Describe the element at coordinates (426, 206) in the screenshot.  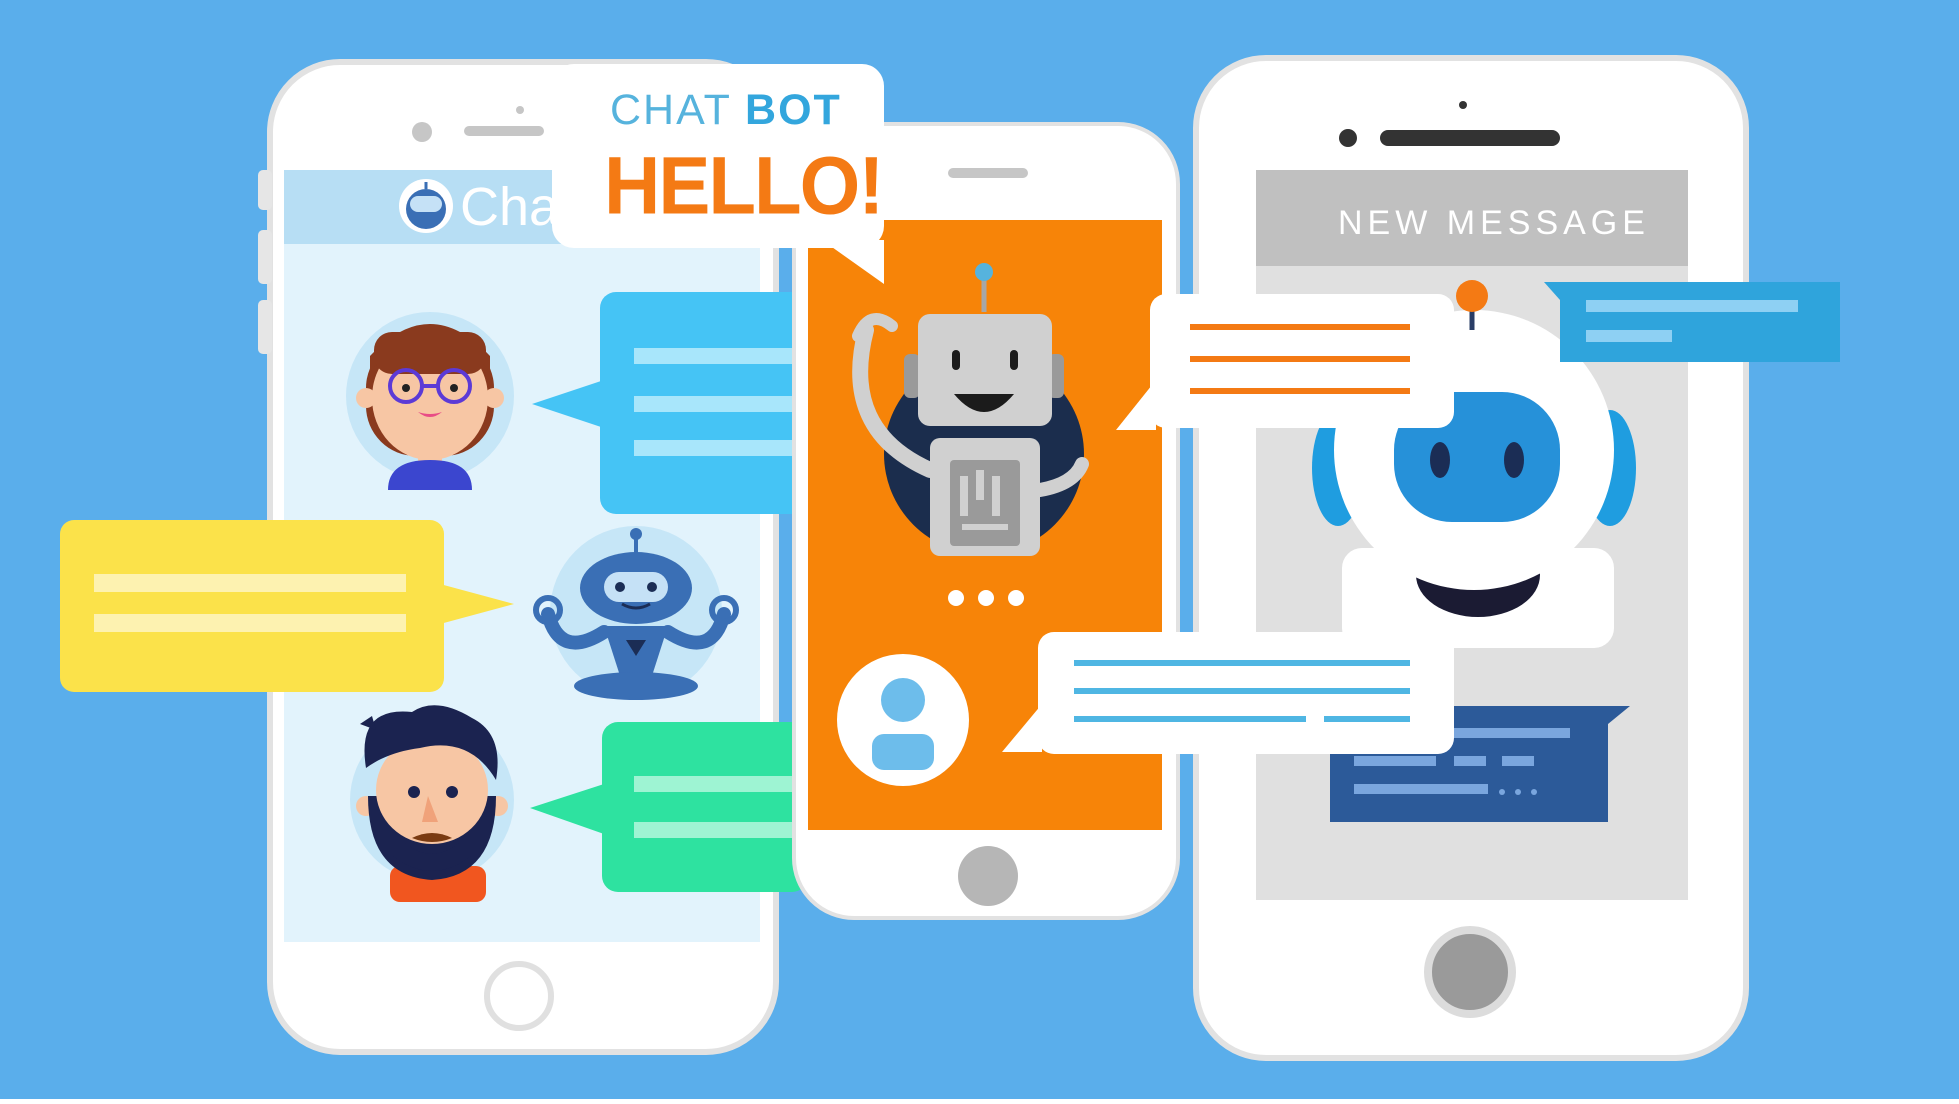
I see `chatbot-logo-icon` at that location.